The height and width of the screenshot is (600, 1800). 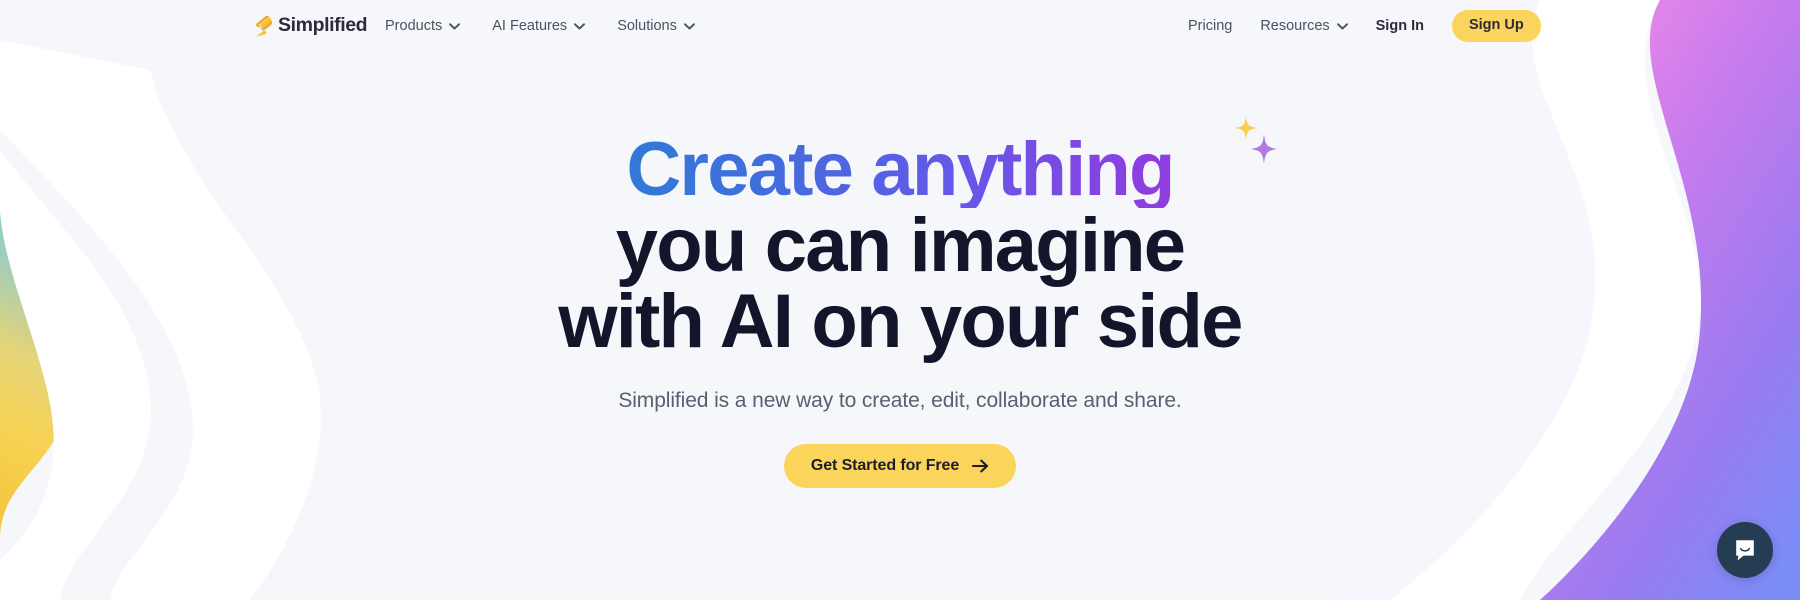 I want to click on chat-launcher-button, so click(x=1745, y=550).